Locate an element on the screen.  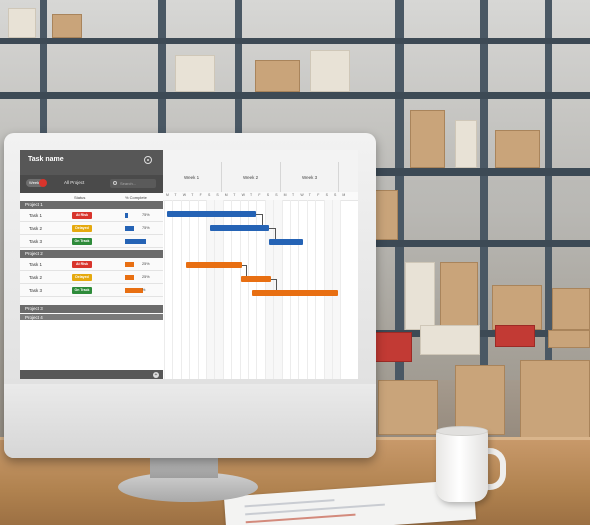
project-filter-dropdown: All Project is located at coordinates (74, 182).